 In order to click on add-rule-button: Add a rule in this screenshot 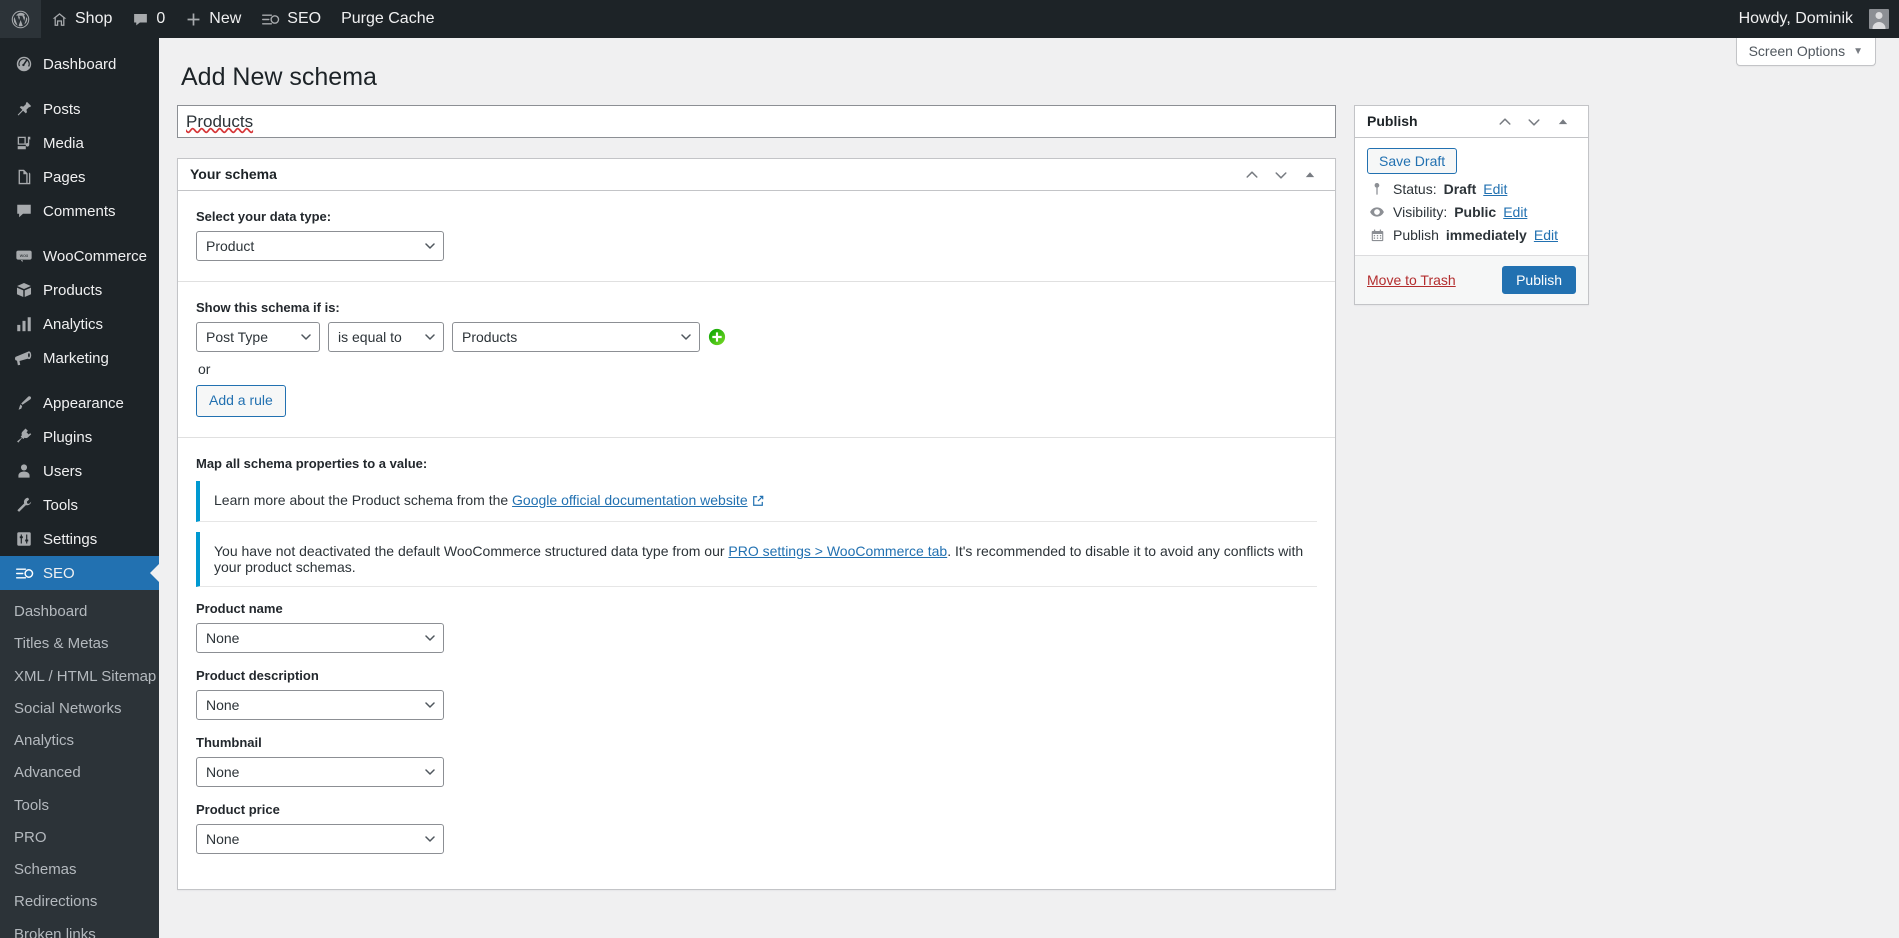, I will do `click(241, 401)`.